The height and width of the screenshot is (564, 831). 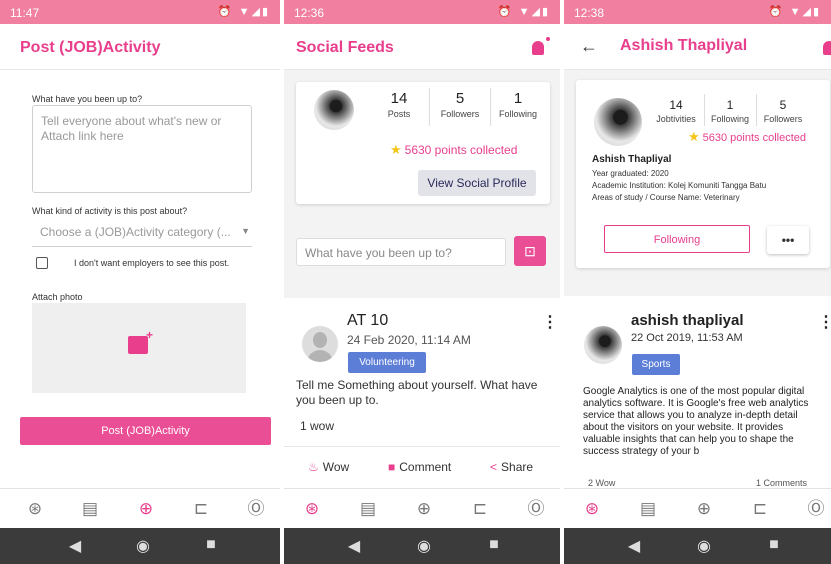 What do you see at coordinates (317, 426) in the screenshot?
I see `wow-count: 1 wow` at bounding box center [317, 426].